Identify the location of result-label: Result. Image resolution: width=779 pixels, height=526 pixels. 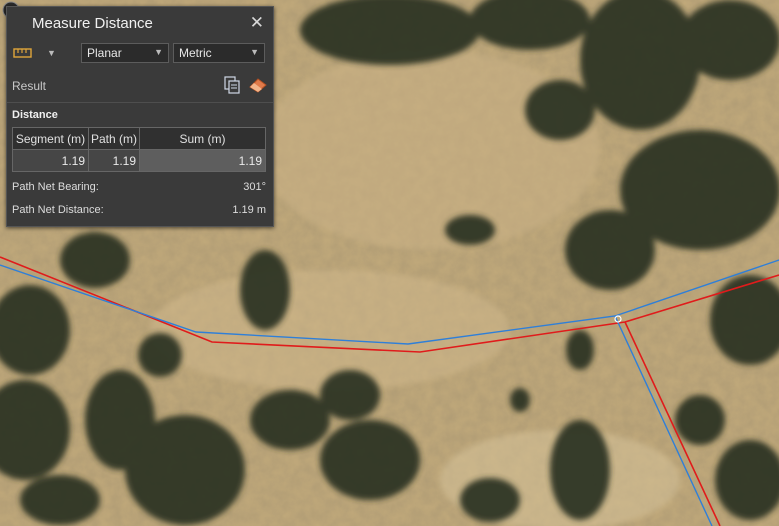
(29, 86).